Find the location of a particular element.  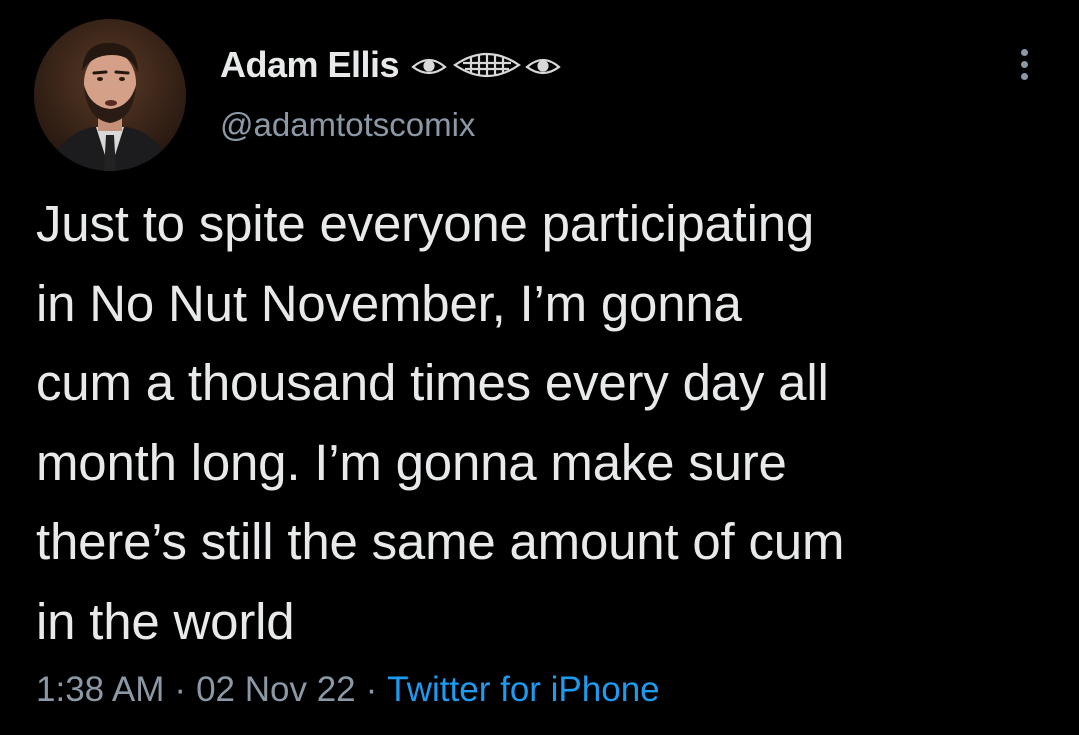

display-name: Adam Ellis is located at coordinates (310, 65).